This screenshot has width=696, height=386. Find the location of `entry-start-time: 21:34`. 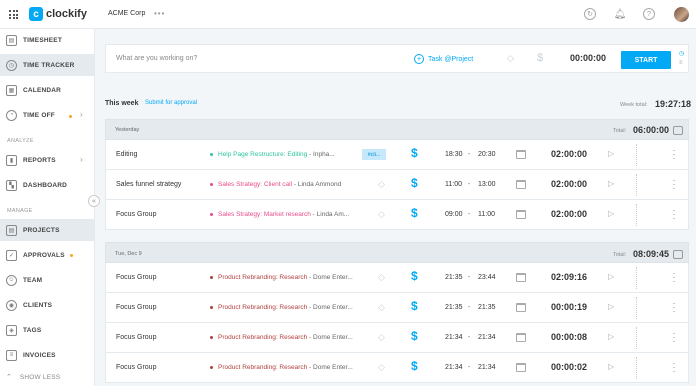

entry-start-time: 21:34 is located at coordinates (454, 367).